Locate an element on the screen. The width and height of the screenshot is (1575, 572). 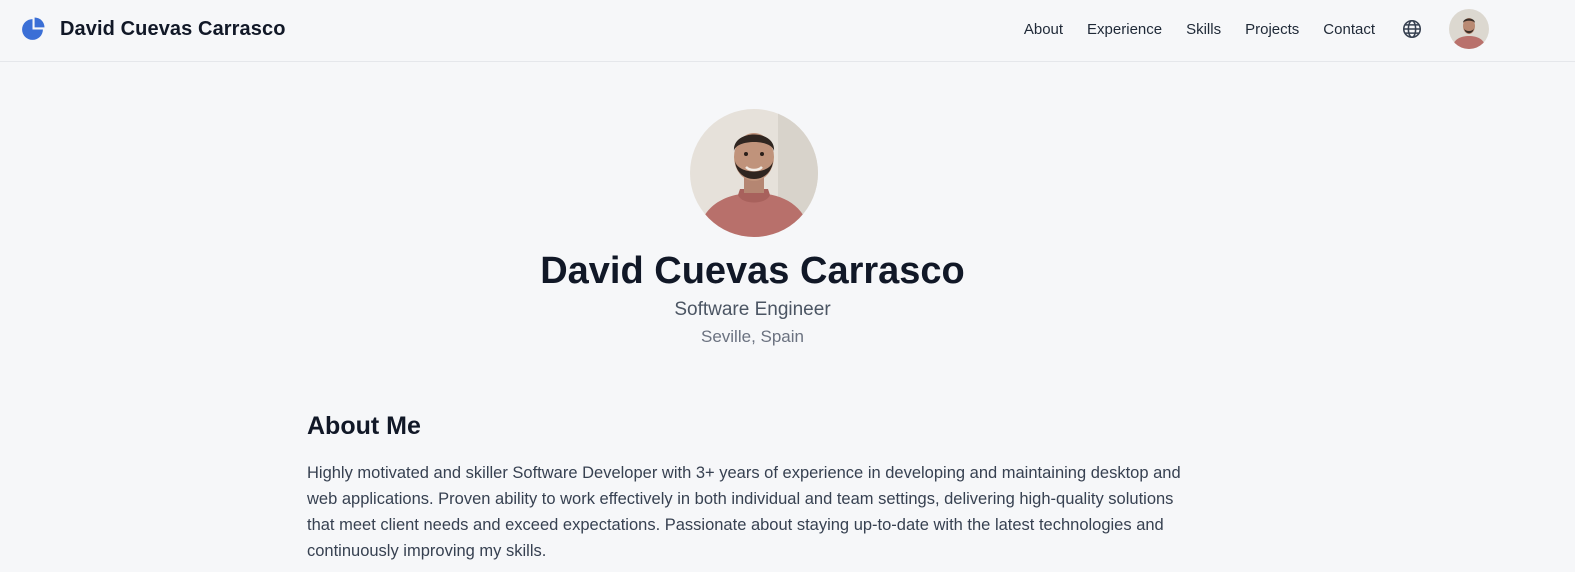
about-section-title: About Me is located at coordinates (364, 426).